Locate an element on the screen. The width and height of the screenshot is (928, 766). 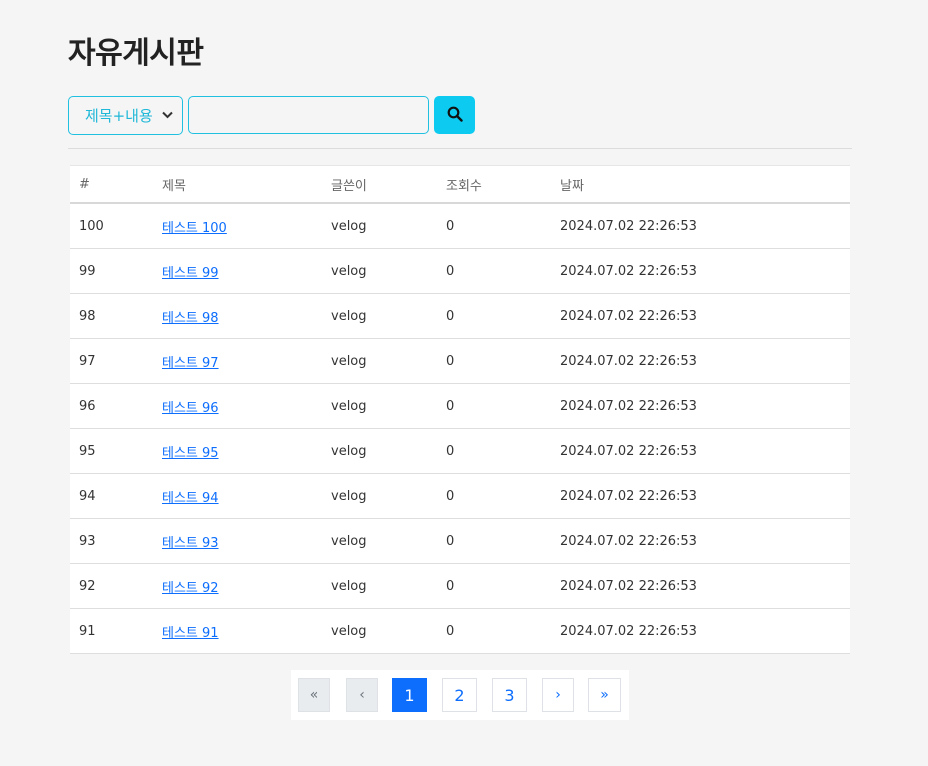
table-row: 93 테스트 93 velog 0 2024.07.02 22:26:53 is located at coordinates (460, 541).